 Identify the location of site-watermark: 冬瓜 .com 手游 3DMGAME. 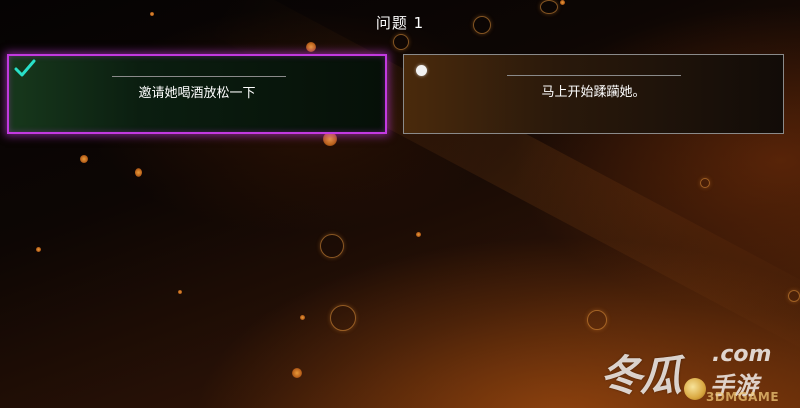
(698, 373).